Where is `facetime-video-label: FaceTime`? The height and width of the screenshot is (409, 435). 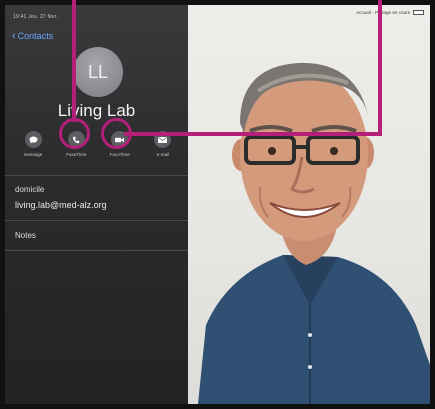 facetime-video-label: FaceTime is located at coordinates (119, 154).